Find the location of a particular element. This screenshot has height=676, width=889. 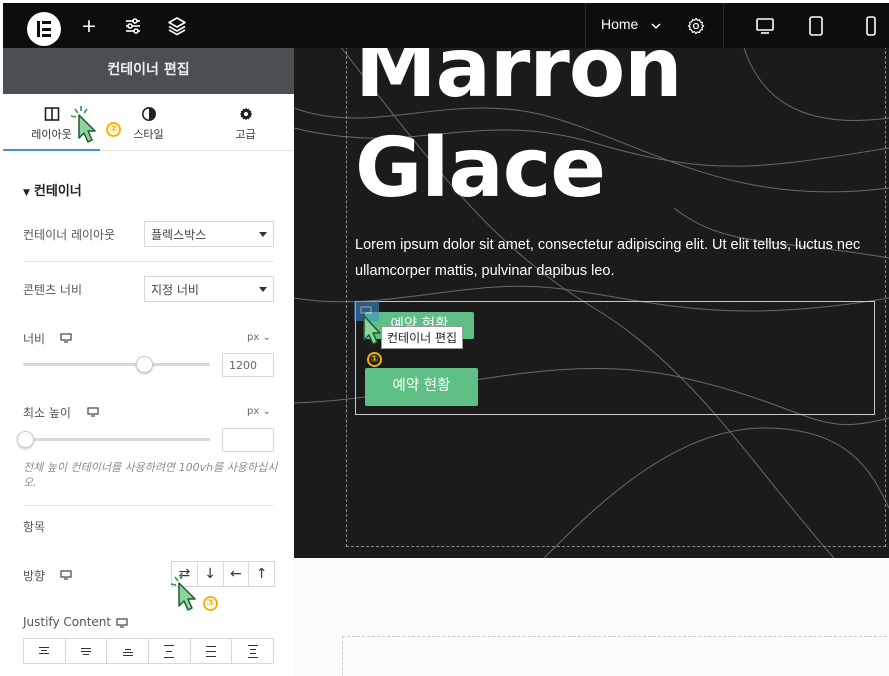

container-edit-tooltip: 컨테이너 편집 is located at coordinates (422, 337).